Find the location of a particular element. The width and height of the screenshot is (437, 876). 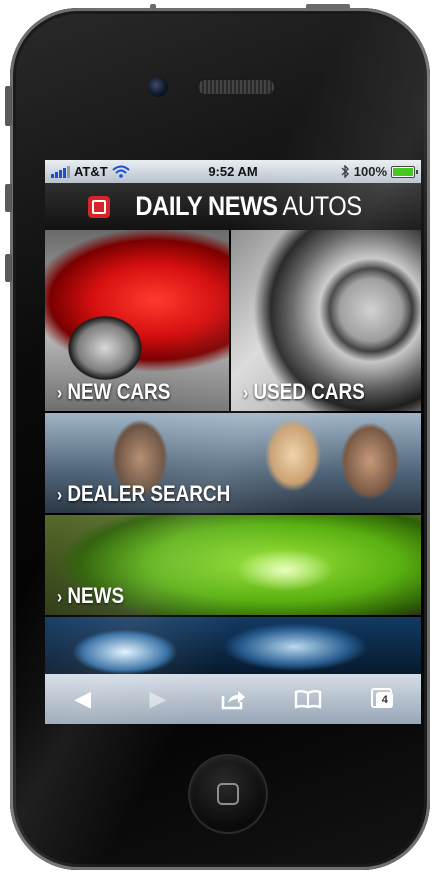

tabs-pages-icon: 4 is located at coordinates (383, 699).